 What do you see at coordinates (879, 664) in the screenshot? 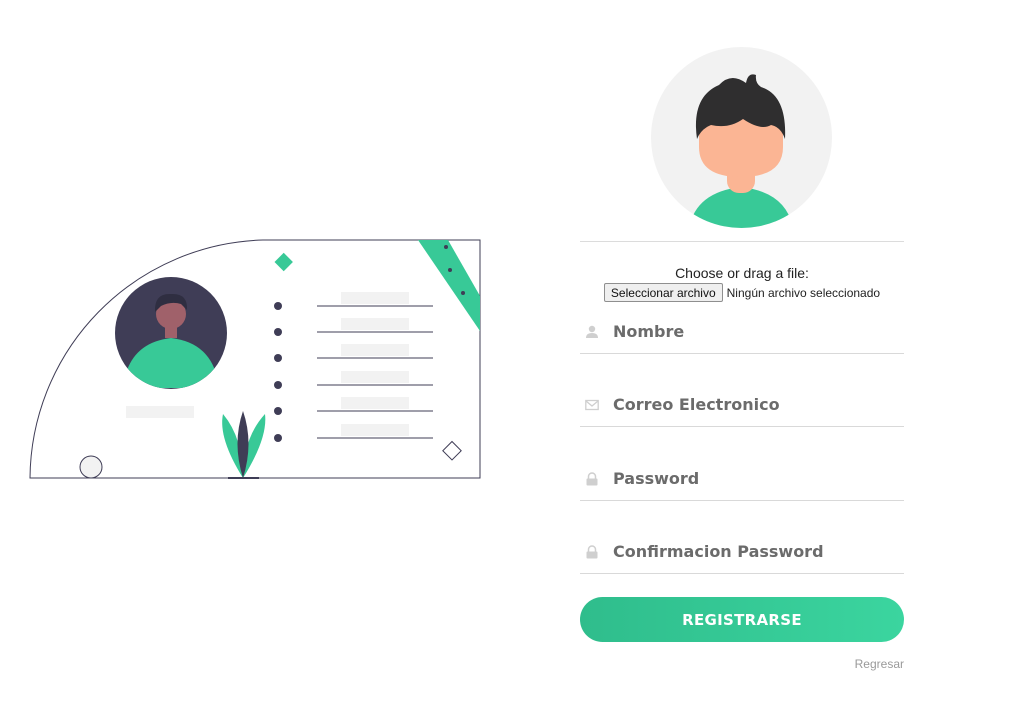
I see `back-link: Regresar` at bounding box center [879, 664].